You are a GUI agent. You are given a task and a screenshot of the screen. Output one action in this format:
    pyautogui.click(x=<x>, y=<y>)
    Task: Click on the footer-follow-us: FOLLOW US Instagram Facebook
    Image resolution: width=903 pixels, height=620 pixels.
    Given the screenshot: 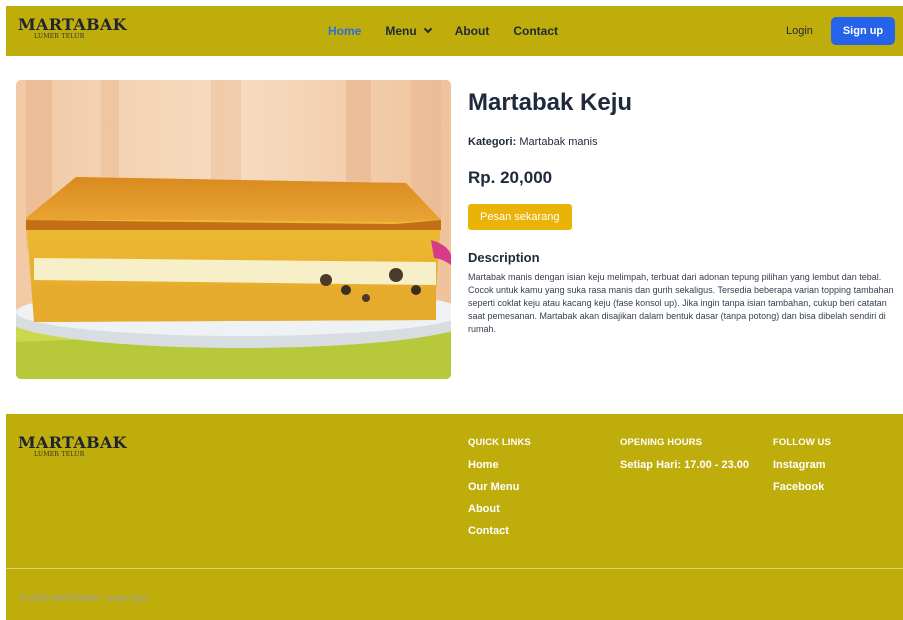 What is the action you would take?
    pyautogui.click(x=802, y=465)
    